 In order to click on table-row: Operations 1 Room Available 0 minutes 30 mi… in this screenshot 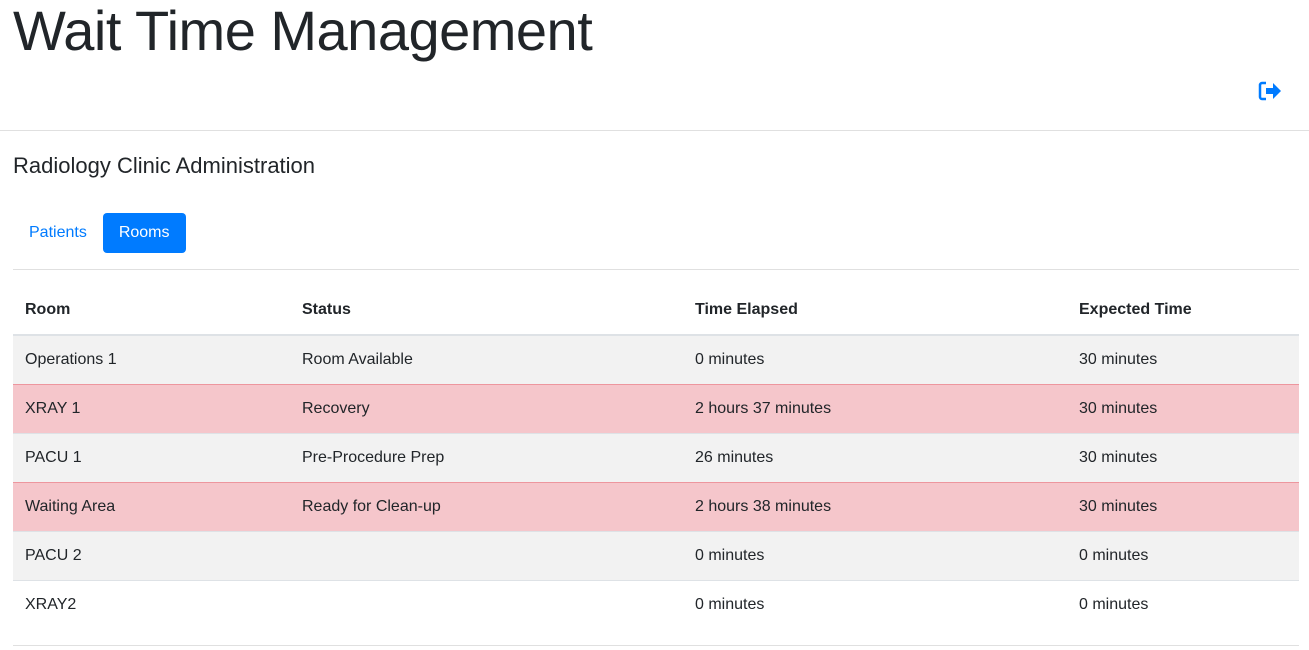, I will do `click(656, 359)`.